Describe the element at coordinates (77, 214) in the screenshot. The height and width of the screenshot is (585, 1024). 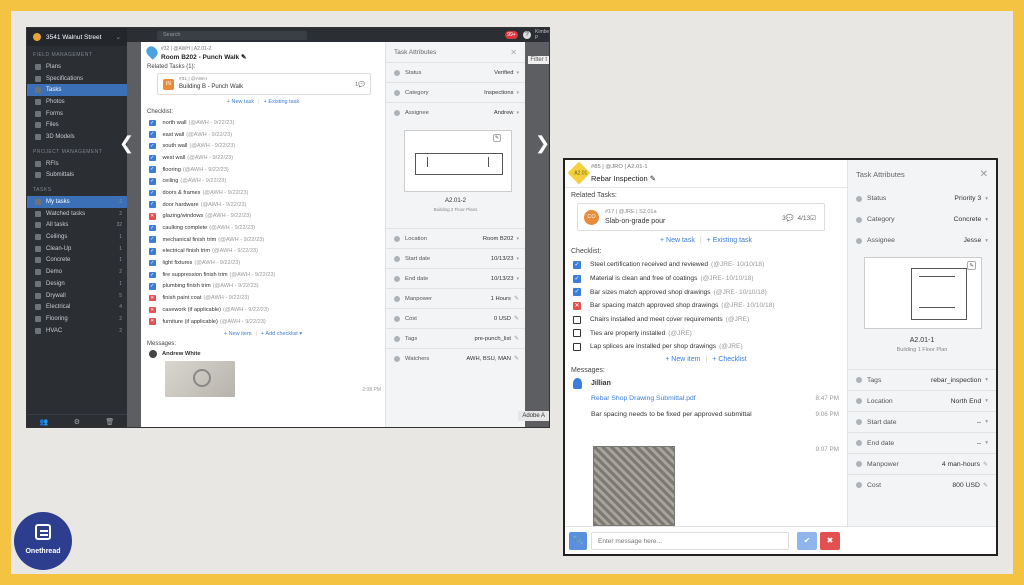
I see `sidebar-item: Watched tasks 2` at that location.